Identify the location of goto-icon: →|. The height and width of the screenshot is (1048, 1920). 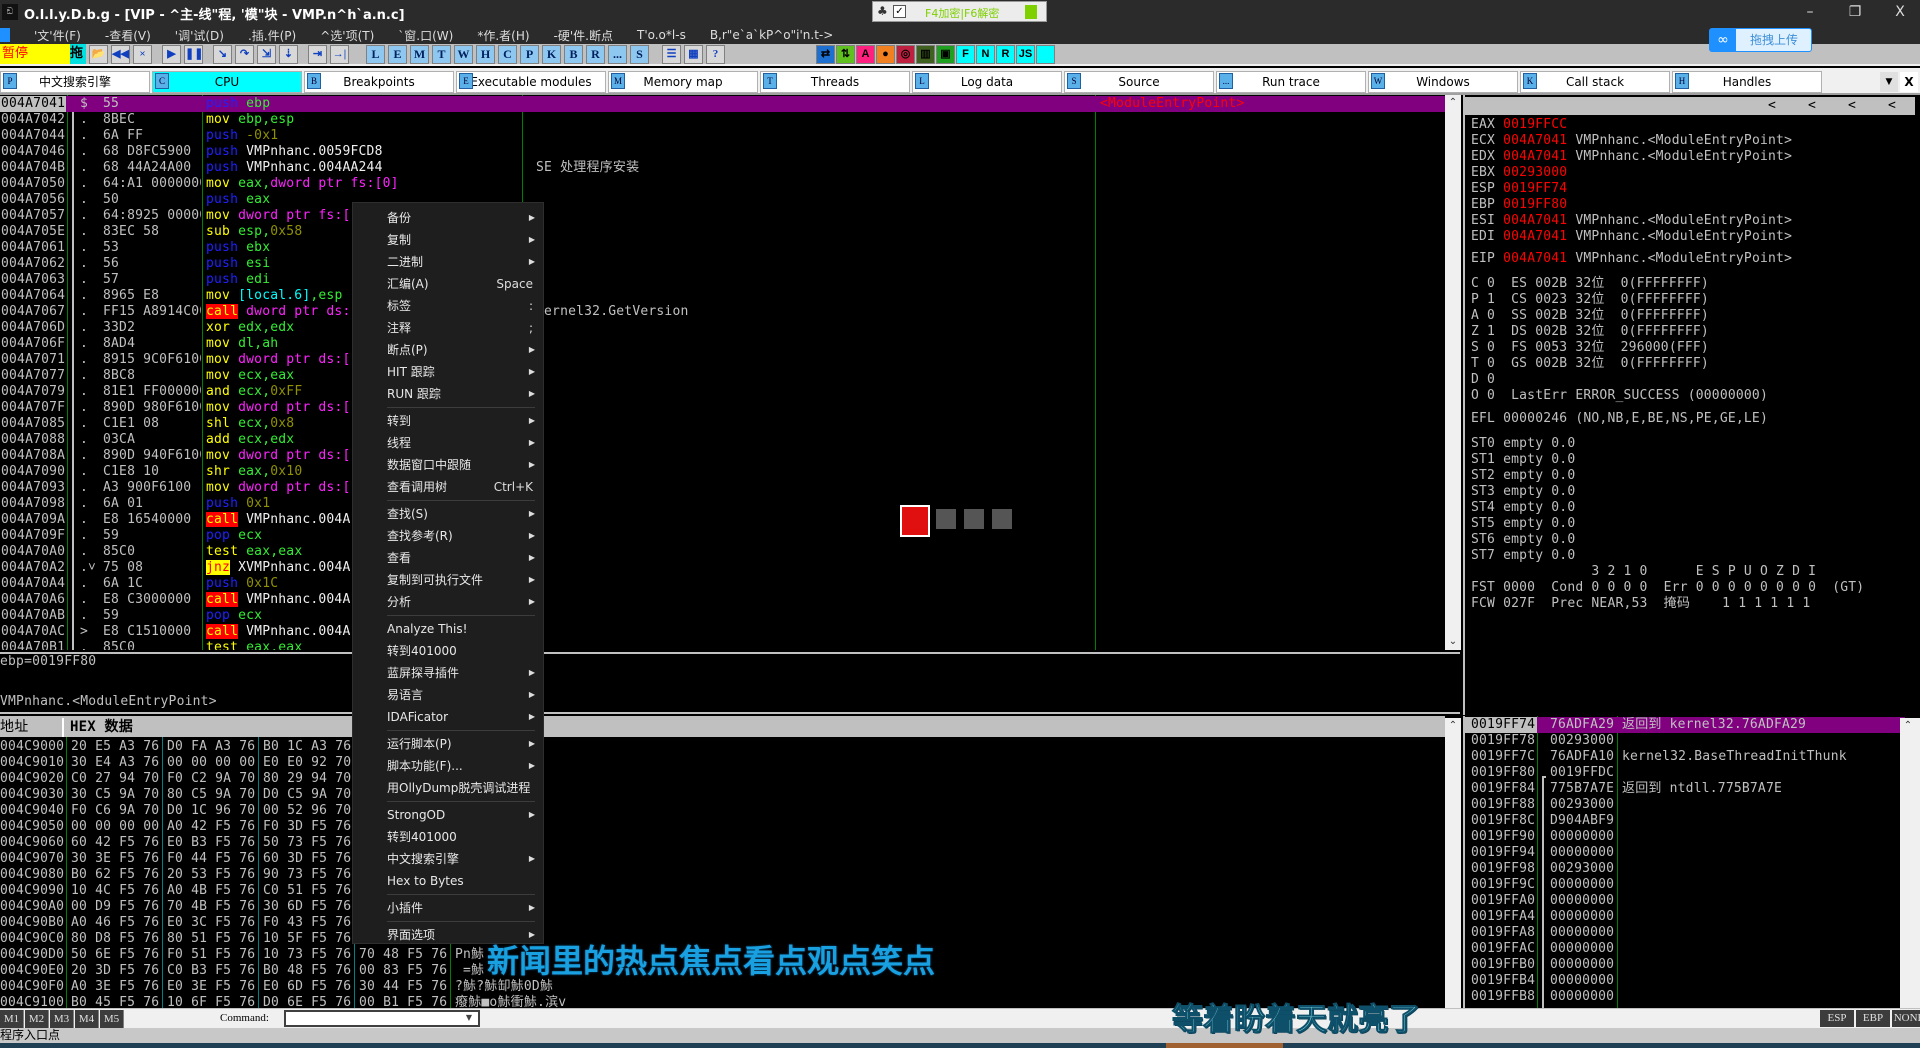
(339, 54).